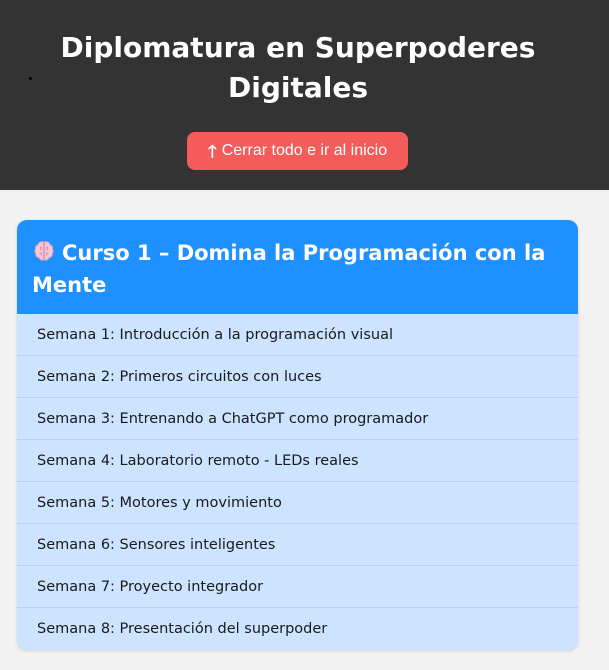 Image resolution: width=609 pixels, height=670 pixels. Describe the element at coordinates (297, 587) in the screenshot. I see `week-item-7: Semana 7: Proyecto integrador` at that location.